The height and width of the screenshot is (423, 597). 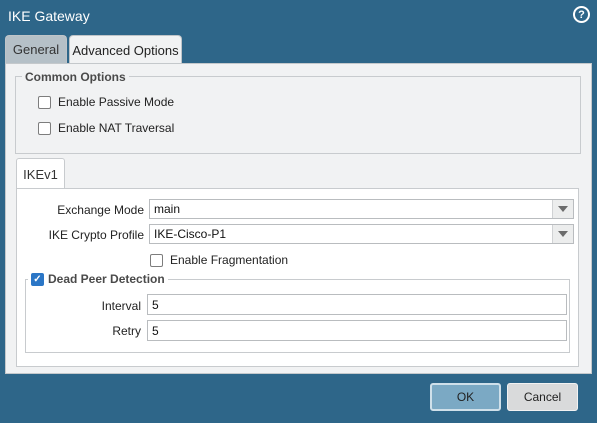 I want to click on crypto-profile-value: IKE-Cisco-P1, so click(x=190, y=234).